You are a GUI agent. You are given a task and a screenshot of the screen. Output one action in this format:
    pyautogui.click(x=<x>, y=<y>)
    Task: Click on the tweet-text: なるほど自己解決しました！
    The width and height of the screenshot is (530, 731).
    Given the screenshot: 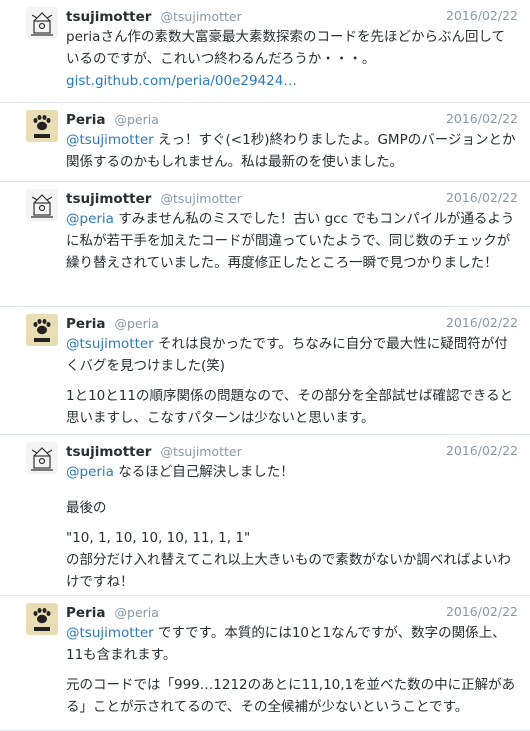 What is the action you would take?
    pyautogui.click(x=203, y=472)
    